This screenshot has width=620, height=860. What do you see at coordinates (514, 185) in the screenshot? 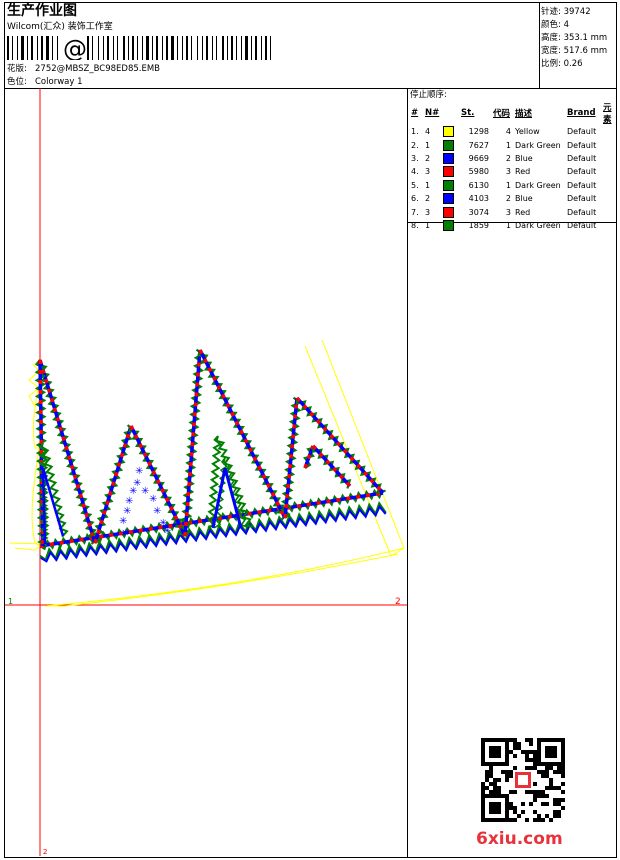
I see `stop-row: 5. 1 6130 1 Dark Green Default` at bounding box center [514, 185].